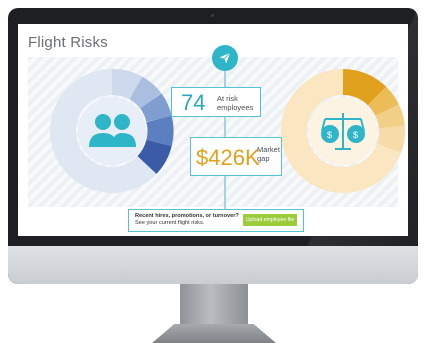 Image resolution: width=426 pixels, height=343 pixels. I want to click on at-risk-label: At risk employees, so click(235, 103).